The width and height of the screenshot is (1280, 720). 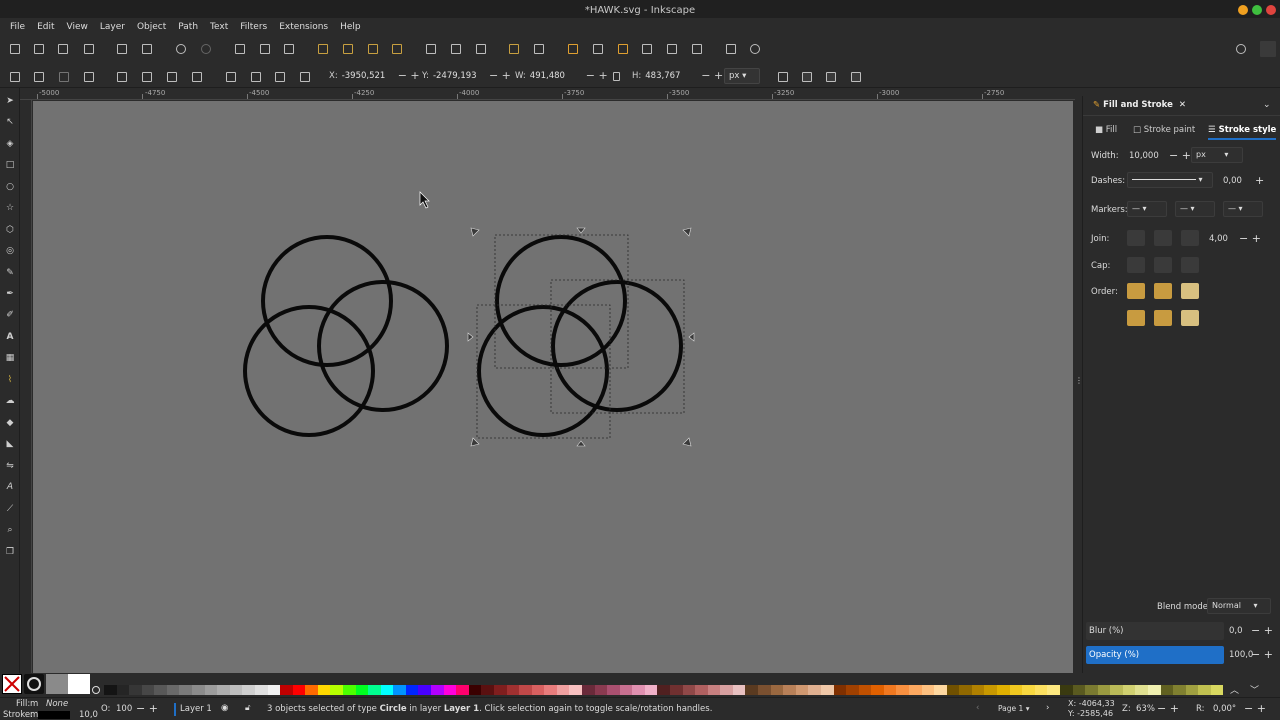 What do you see at coordinates (197, 77) in the screenshot?
I see `lower-bottom-icon` at bounding box center [197, 77].